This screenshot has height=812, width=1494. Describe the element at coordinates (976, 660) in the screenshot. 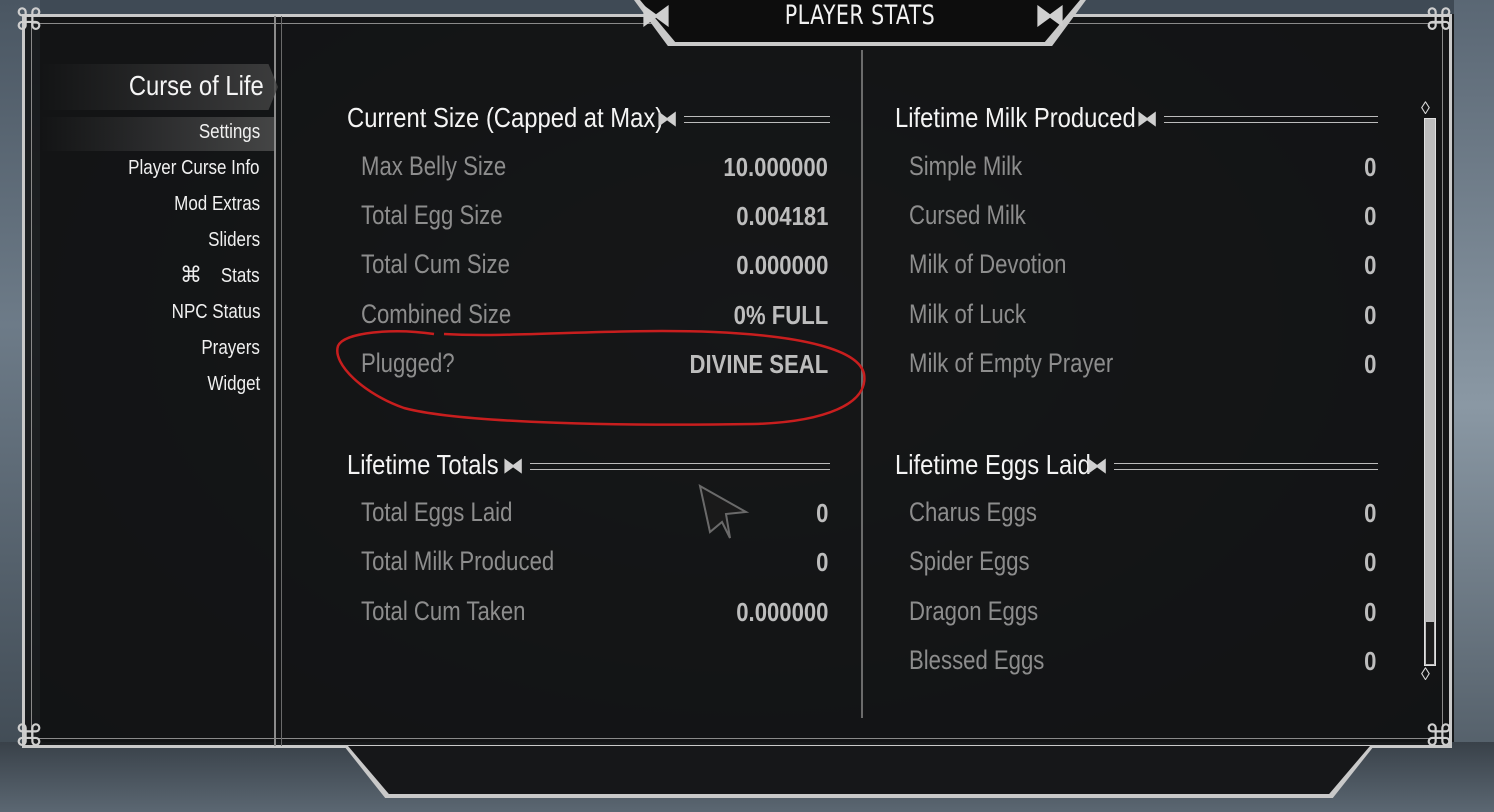

I see `stat-label: Blessed Eggs` at that location.